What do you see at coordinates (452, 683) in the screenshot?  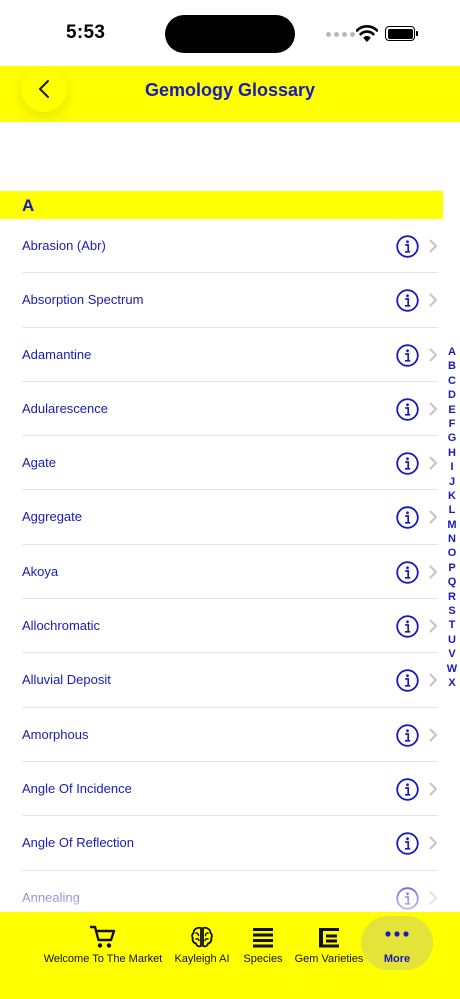 I see `index-letter: X` at bounding box center [452, 683].